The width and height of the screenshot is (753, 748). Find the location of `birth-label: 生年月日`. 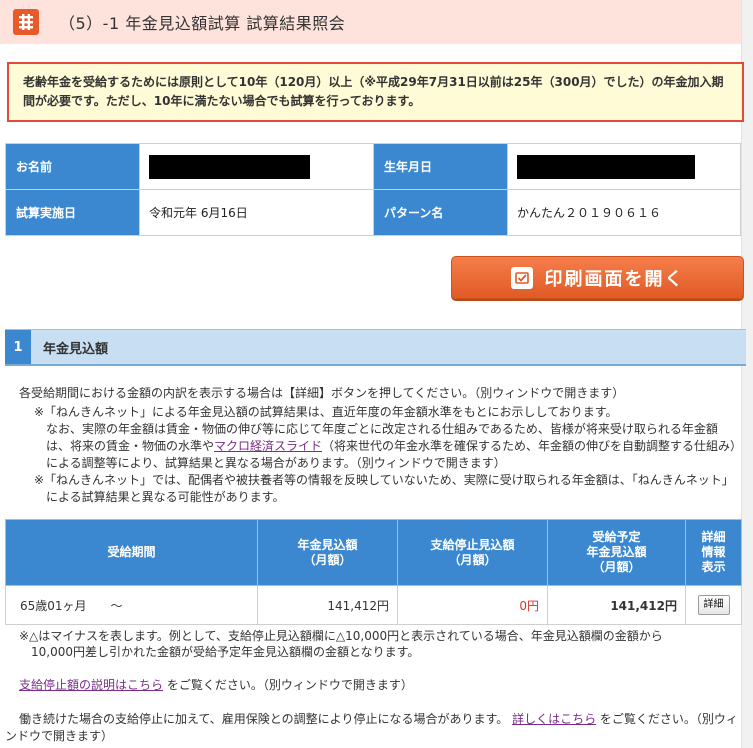

birth-label: 生年月日 is located at coordinates (440, 166).